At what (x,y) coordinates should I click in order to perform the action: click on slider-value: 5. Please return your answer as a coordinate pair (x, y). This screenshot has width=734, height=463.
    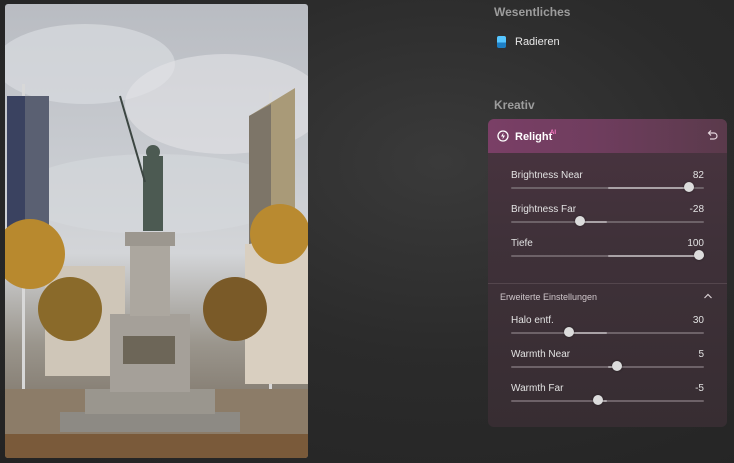
    Looking at the image, I should click on (701, 354).